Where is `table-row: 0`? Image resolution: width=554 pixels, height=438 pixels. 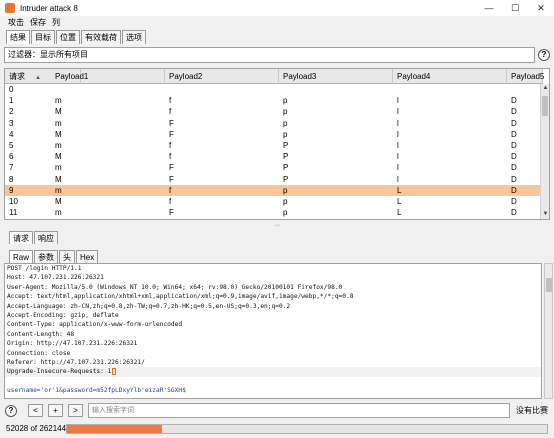 table-row: 0 is located at coordinates (274, 89).